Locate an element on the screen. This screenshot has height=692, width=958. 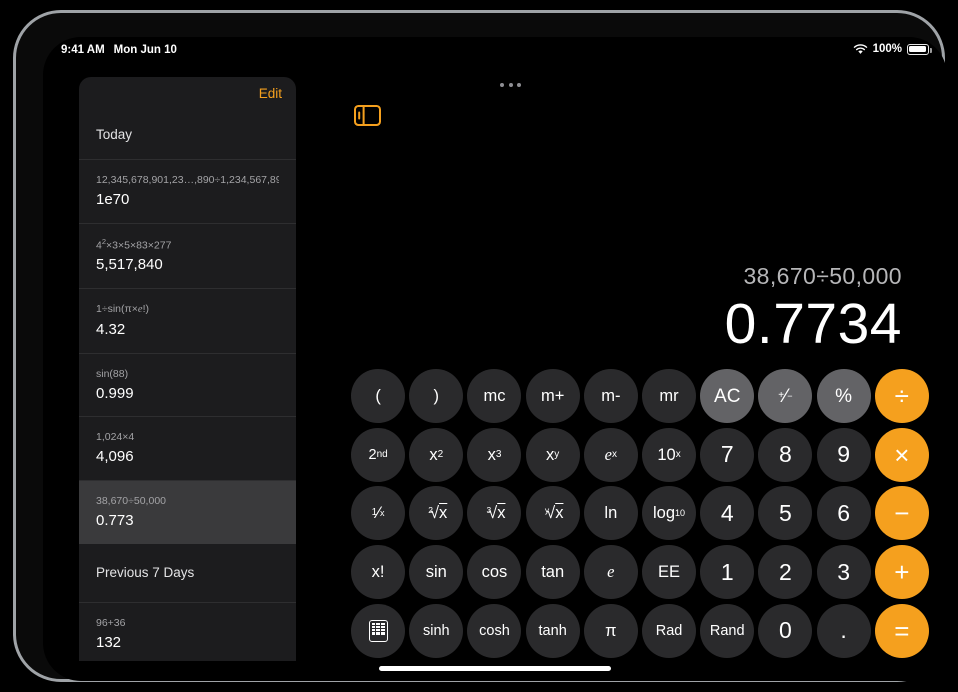
key-hyperbolic-tangent: tanh is located at coordinates (552, 630).